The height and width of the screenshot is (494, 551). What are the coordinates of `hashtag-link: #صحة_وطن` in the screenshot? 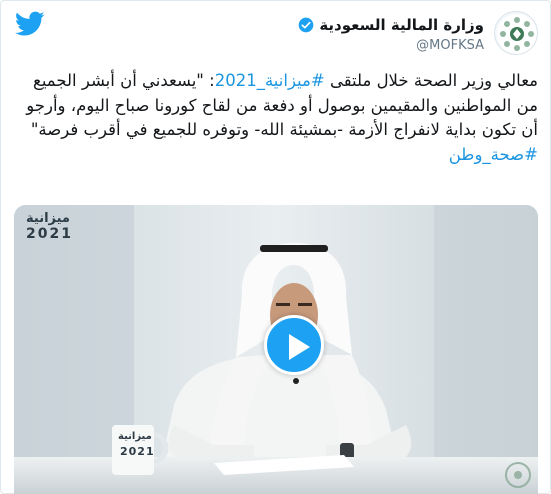 It's located at (493, 154).